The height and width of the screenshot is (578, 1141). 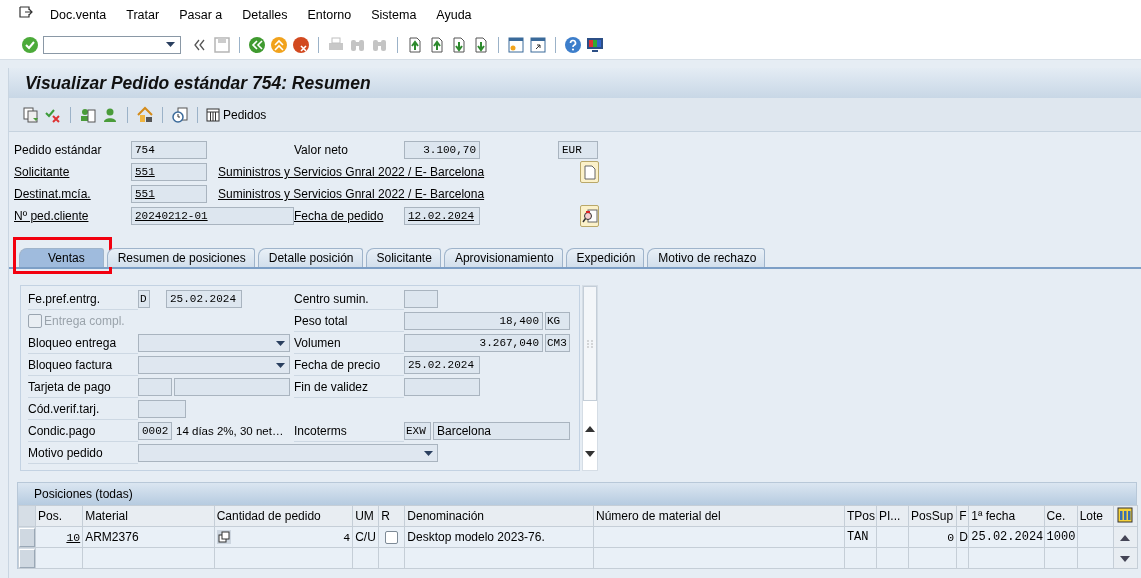 What do you see at coordinates (232, 387) in the screenshot?
I see `card-number-field` at bounding box center [232, 387].